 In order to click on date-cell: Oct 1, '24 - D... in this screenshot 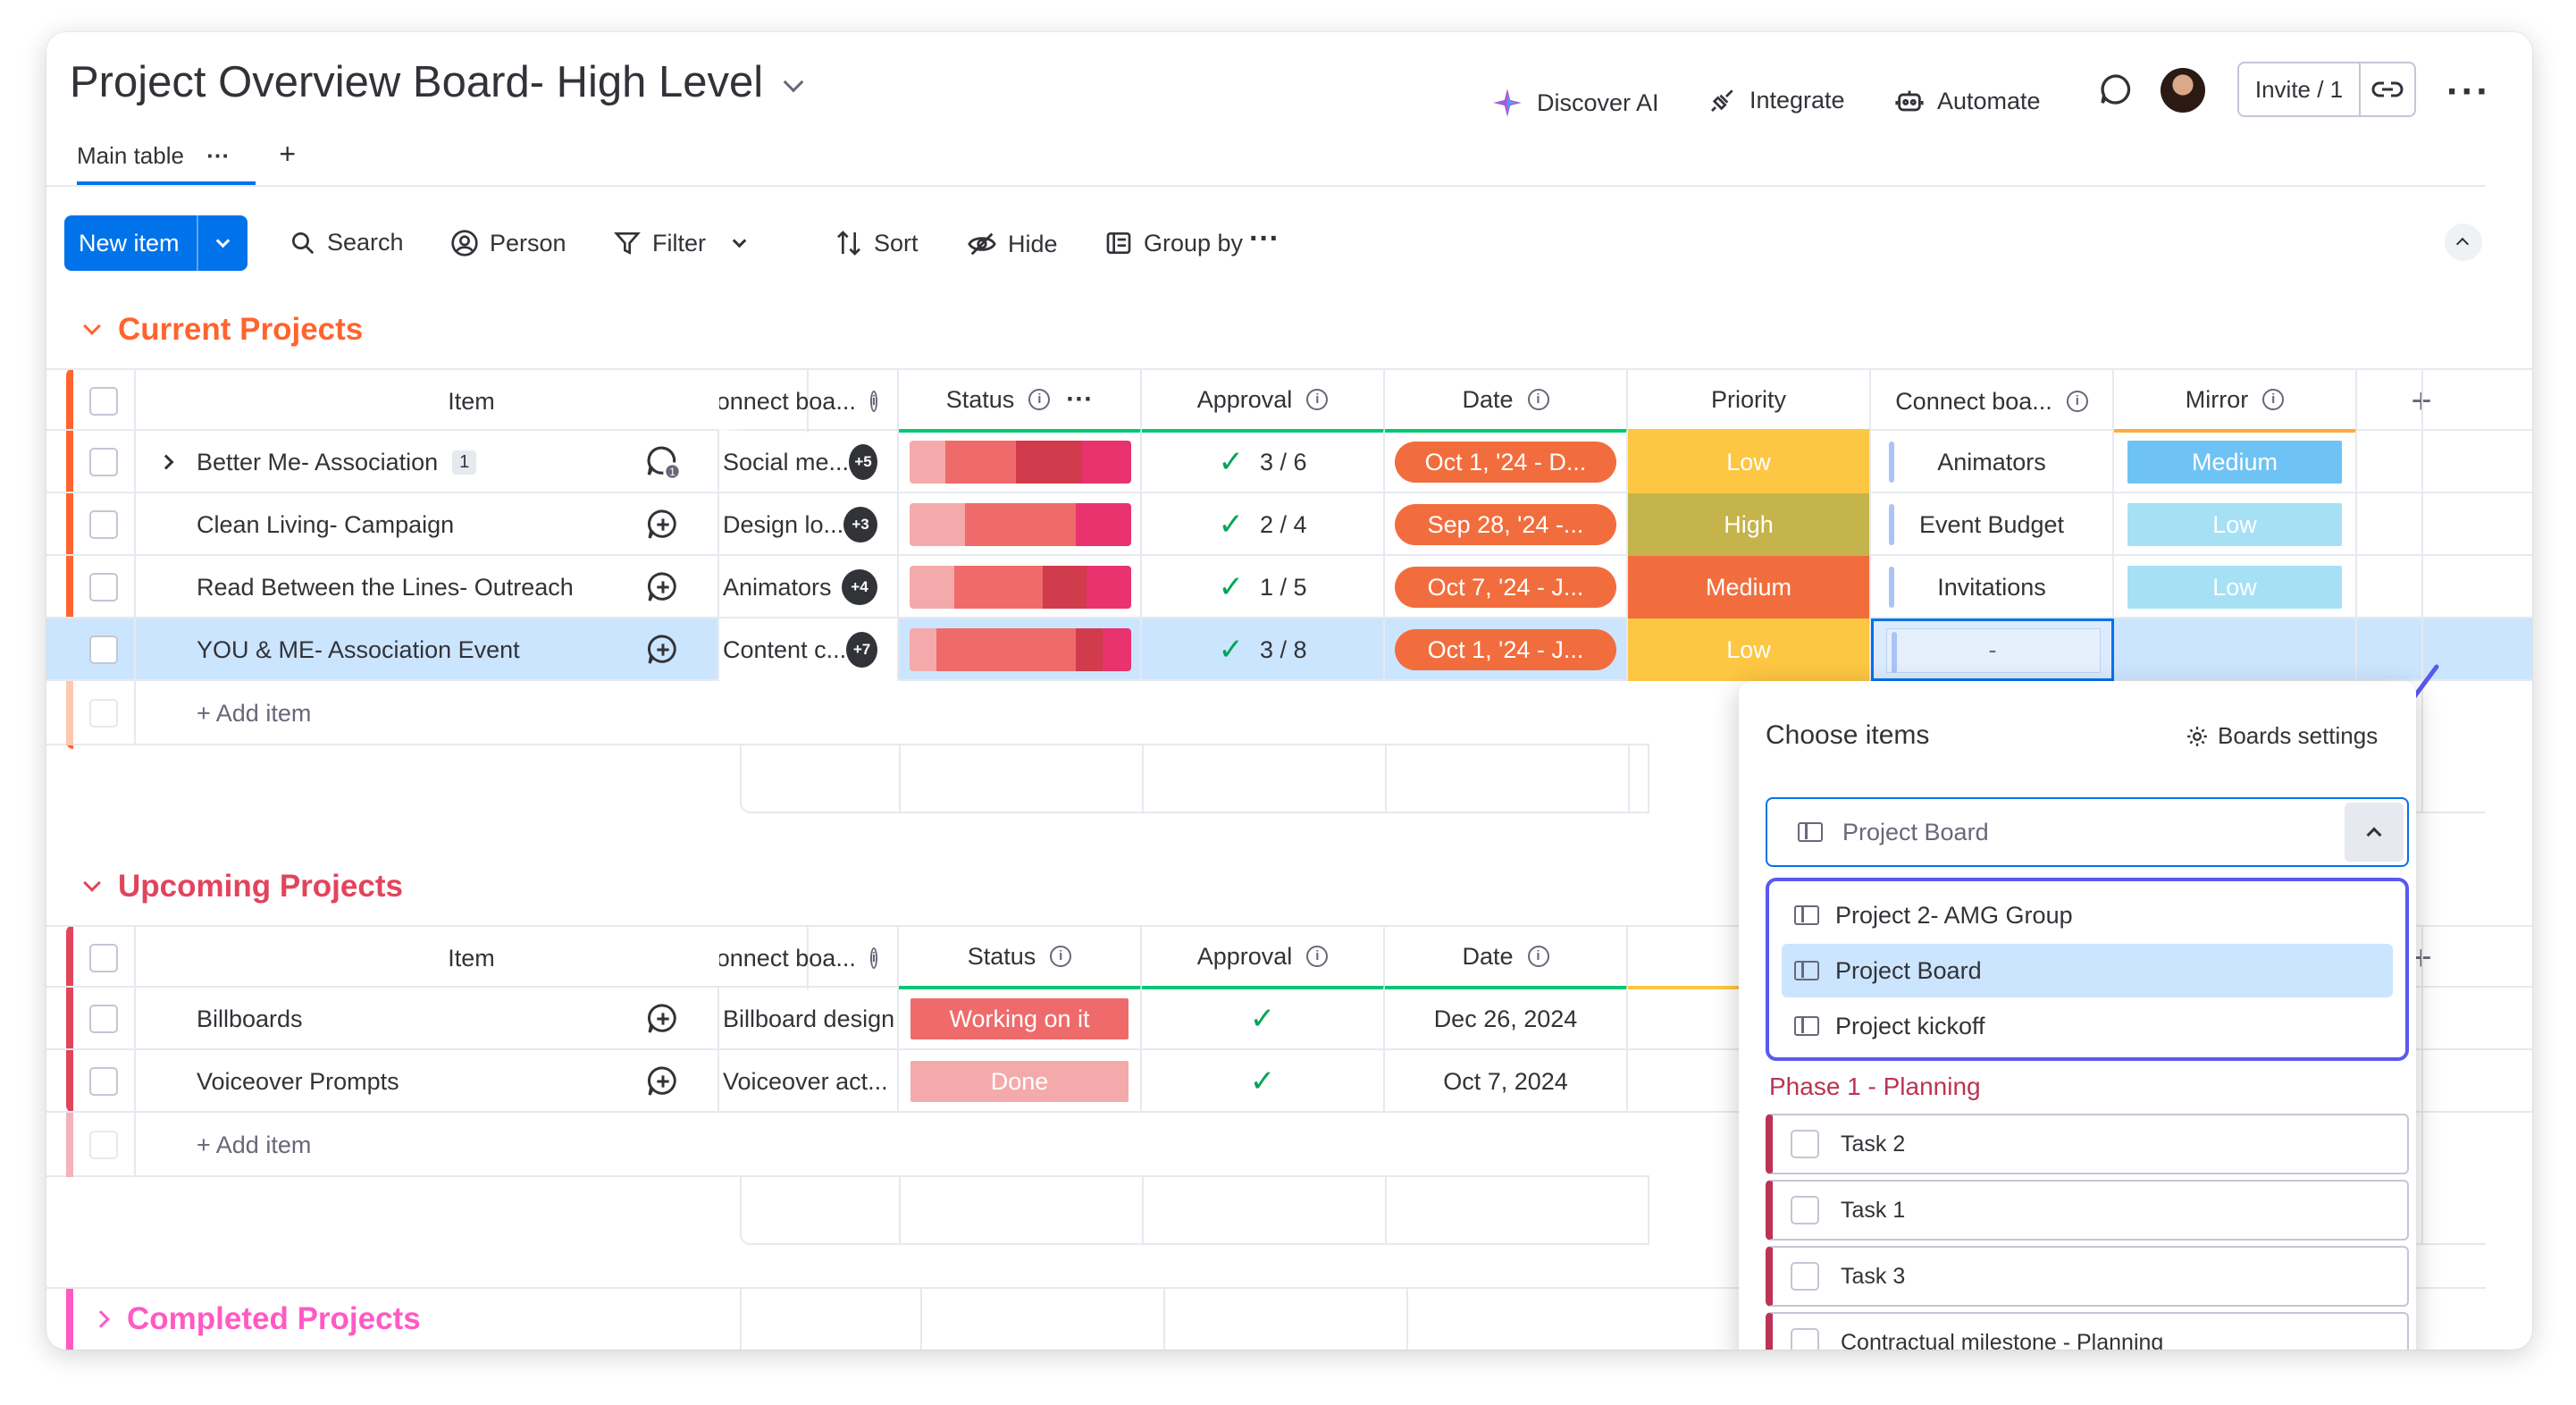, I will do `click(1506, 462)`.